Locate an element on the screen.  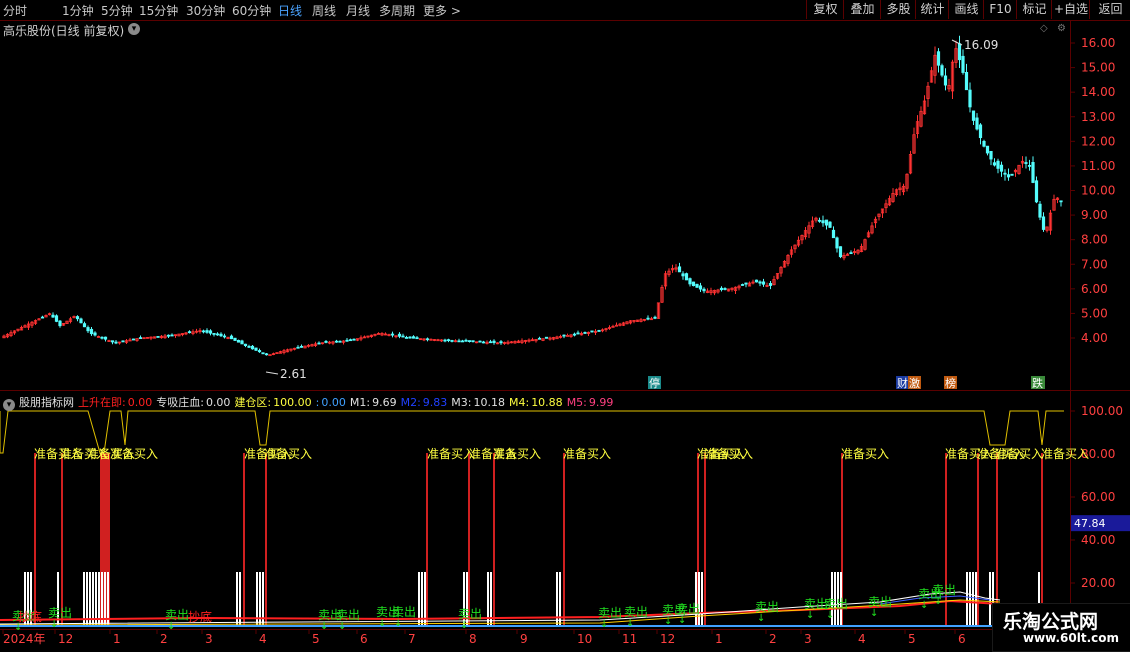
x-tick-label: 3 is located at coordinates (808, 639).